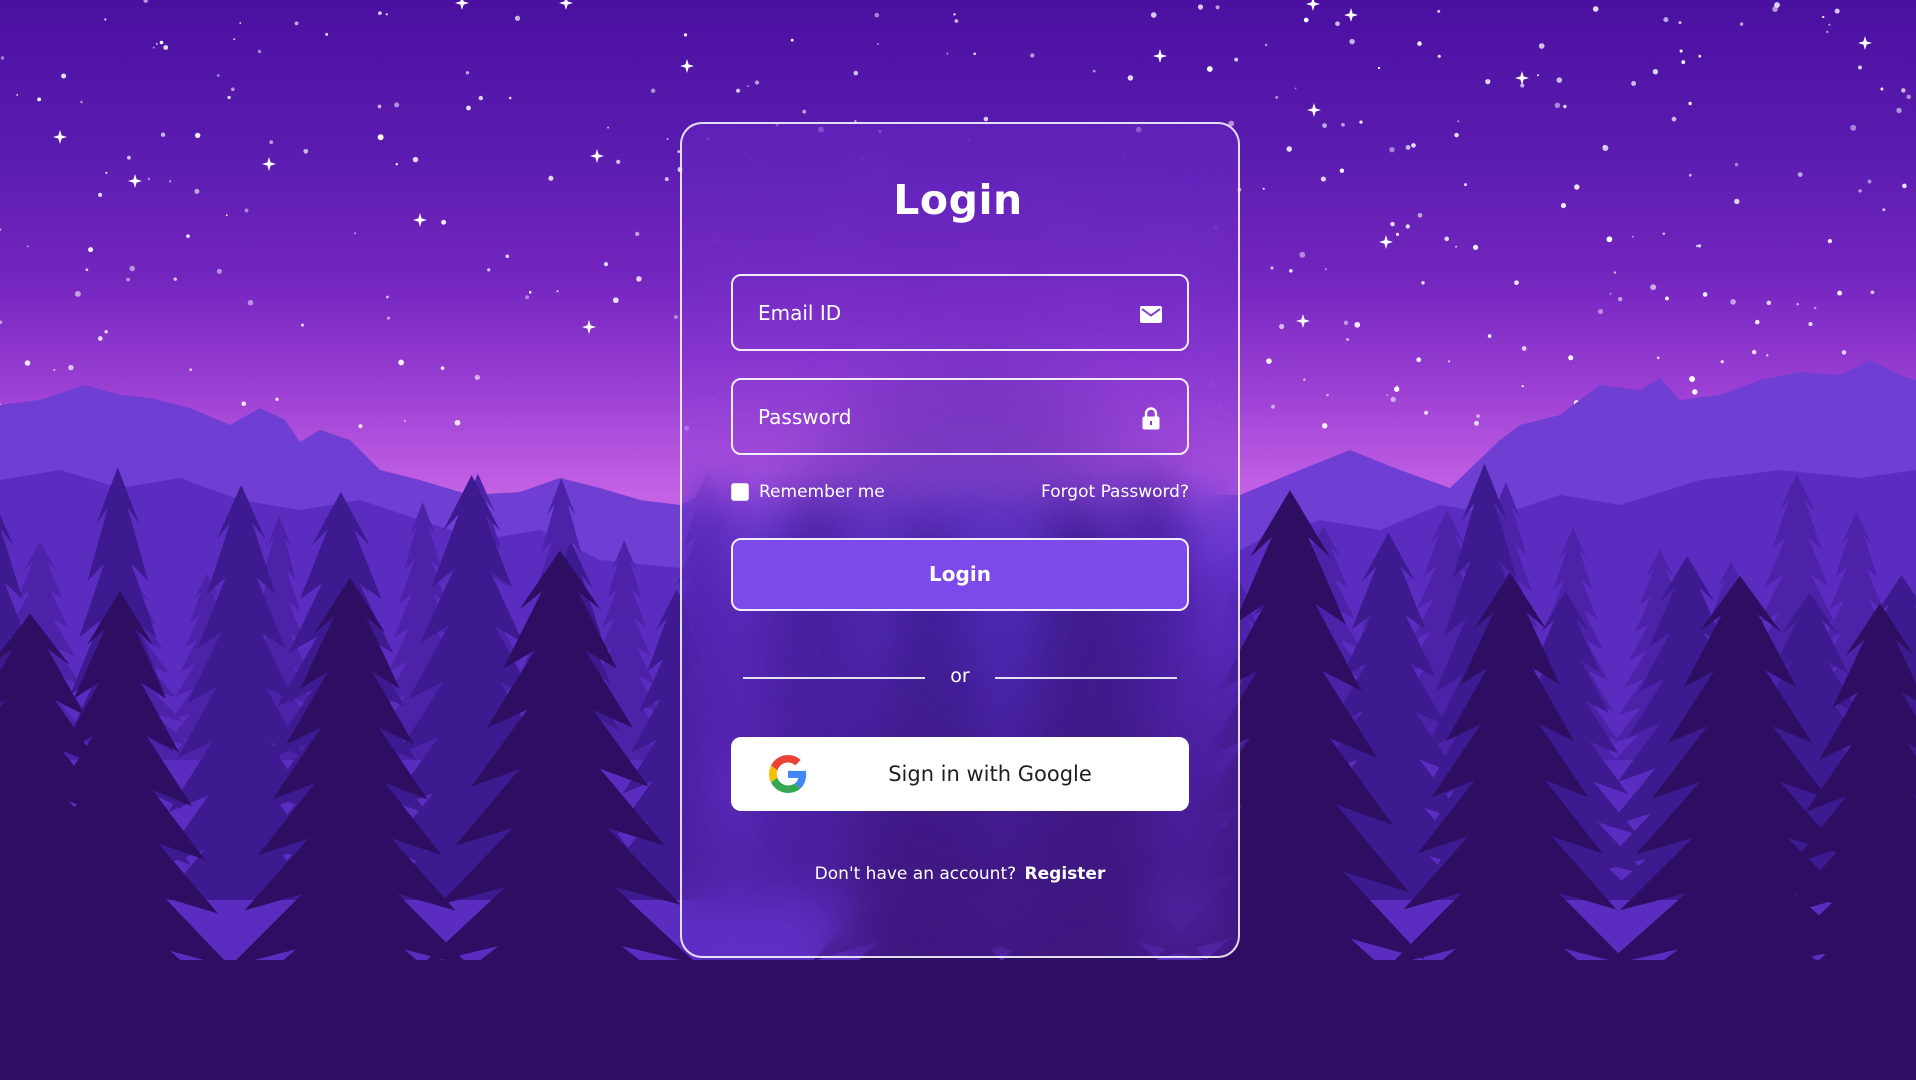 Image resolution: width=1916 pixels, height=1080 pixels. Describe the element at coordinates (1065, 874) in the screenshot. I see `register-link: Register` at that location.